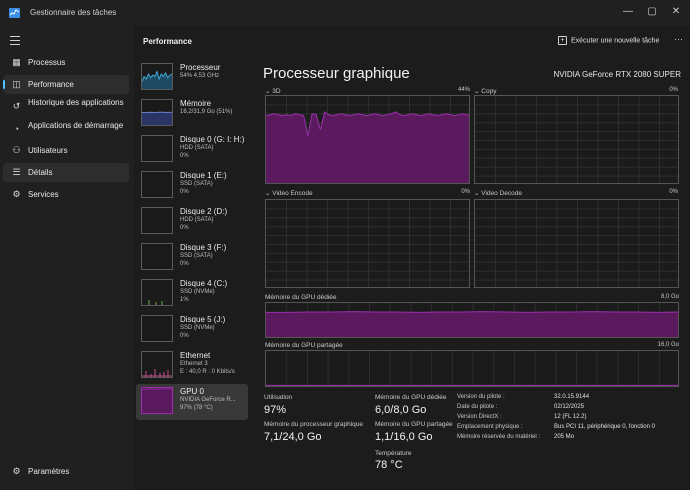  Describe the element at coordinates (652, 12) in the screenshot. I see `maximize-button: ▢` at that location.